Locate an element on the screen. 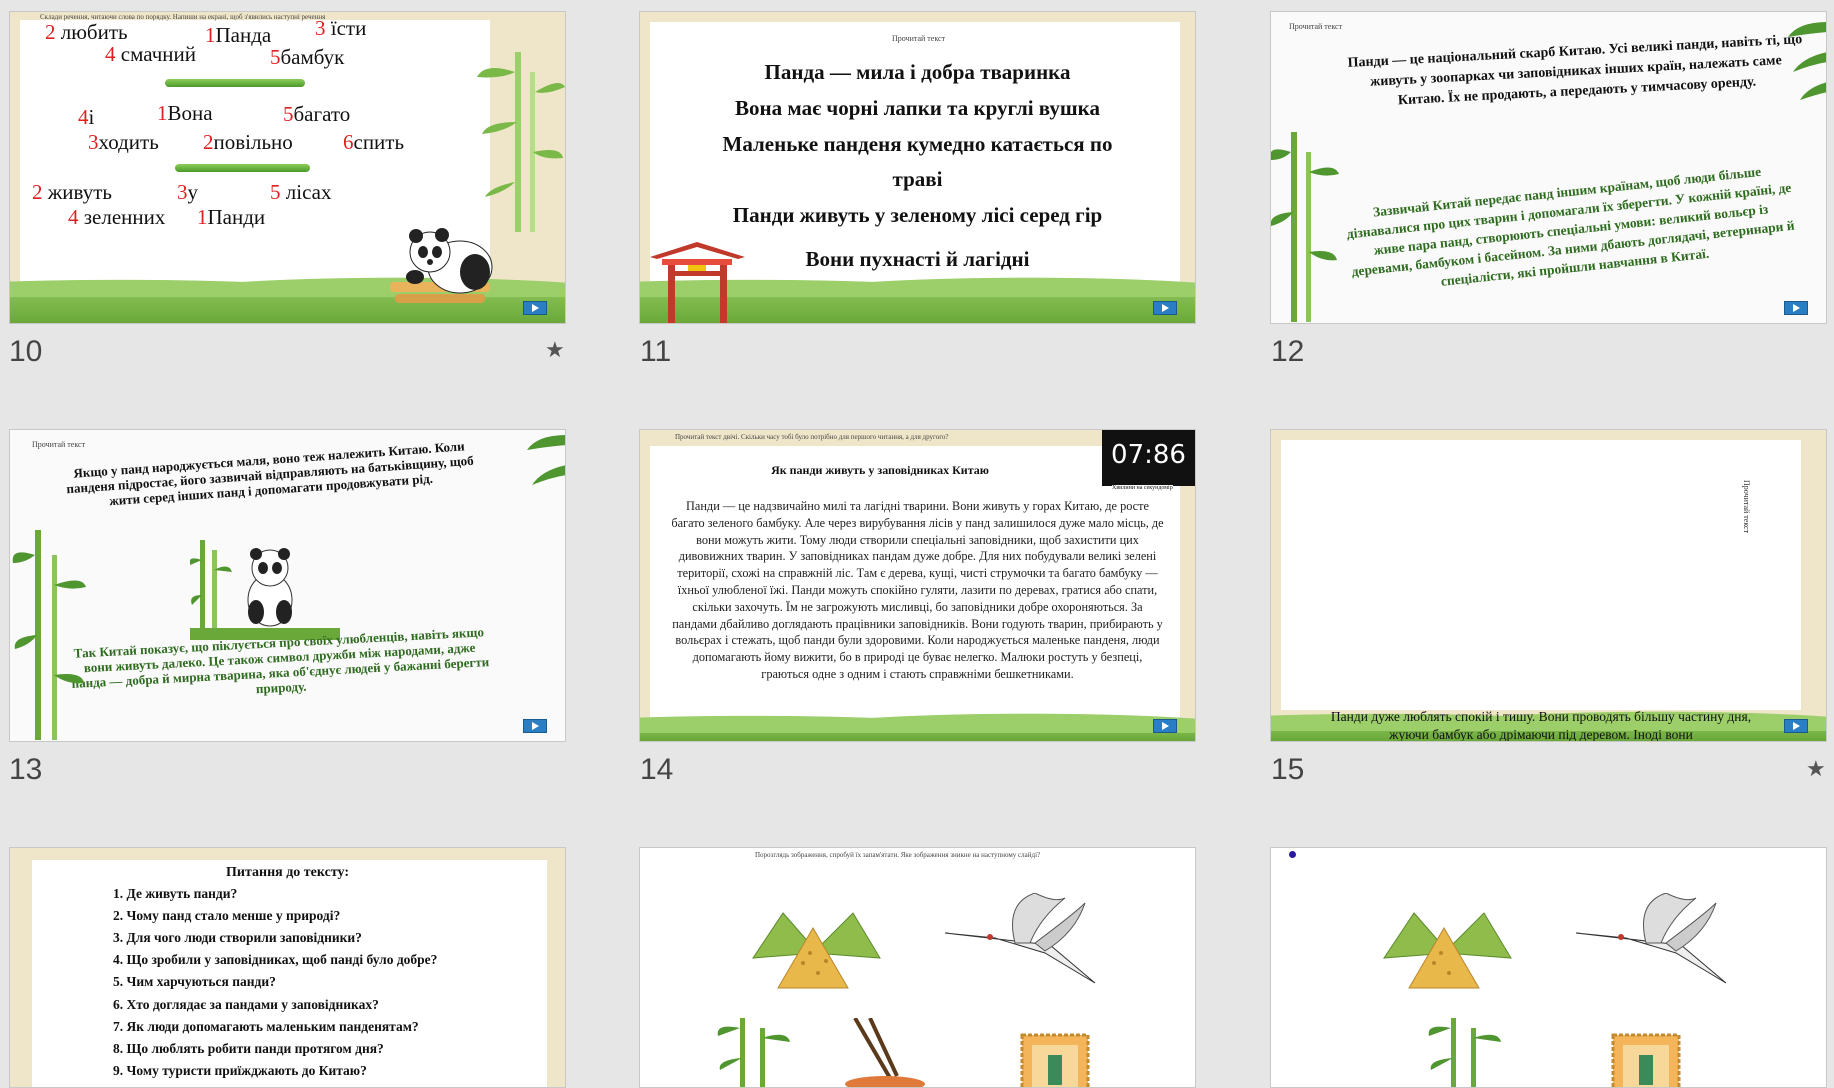 Image resolution: width=1834 pixels, height=1088 pixels. word-item: 1Панди is located at coordinates (231, 217).